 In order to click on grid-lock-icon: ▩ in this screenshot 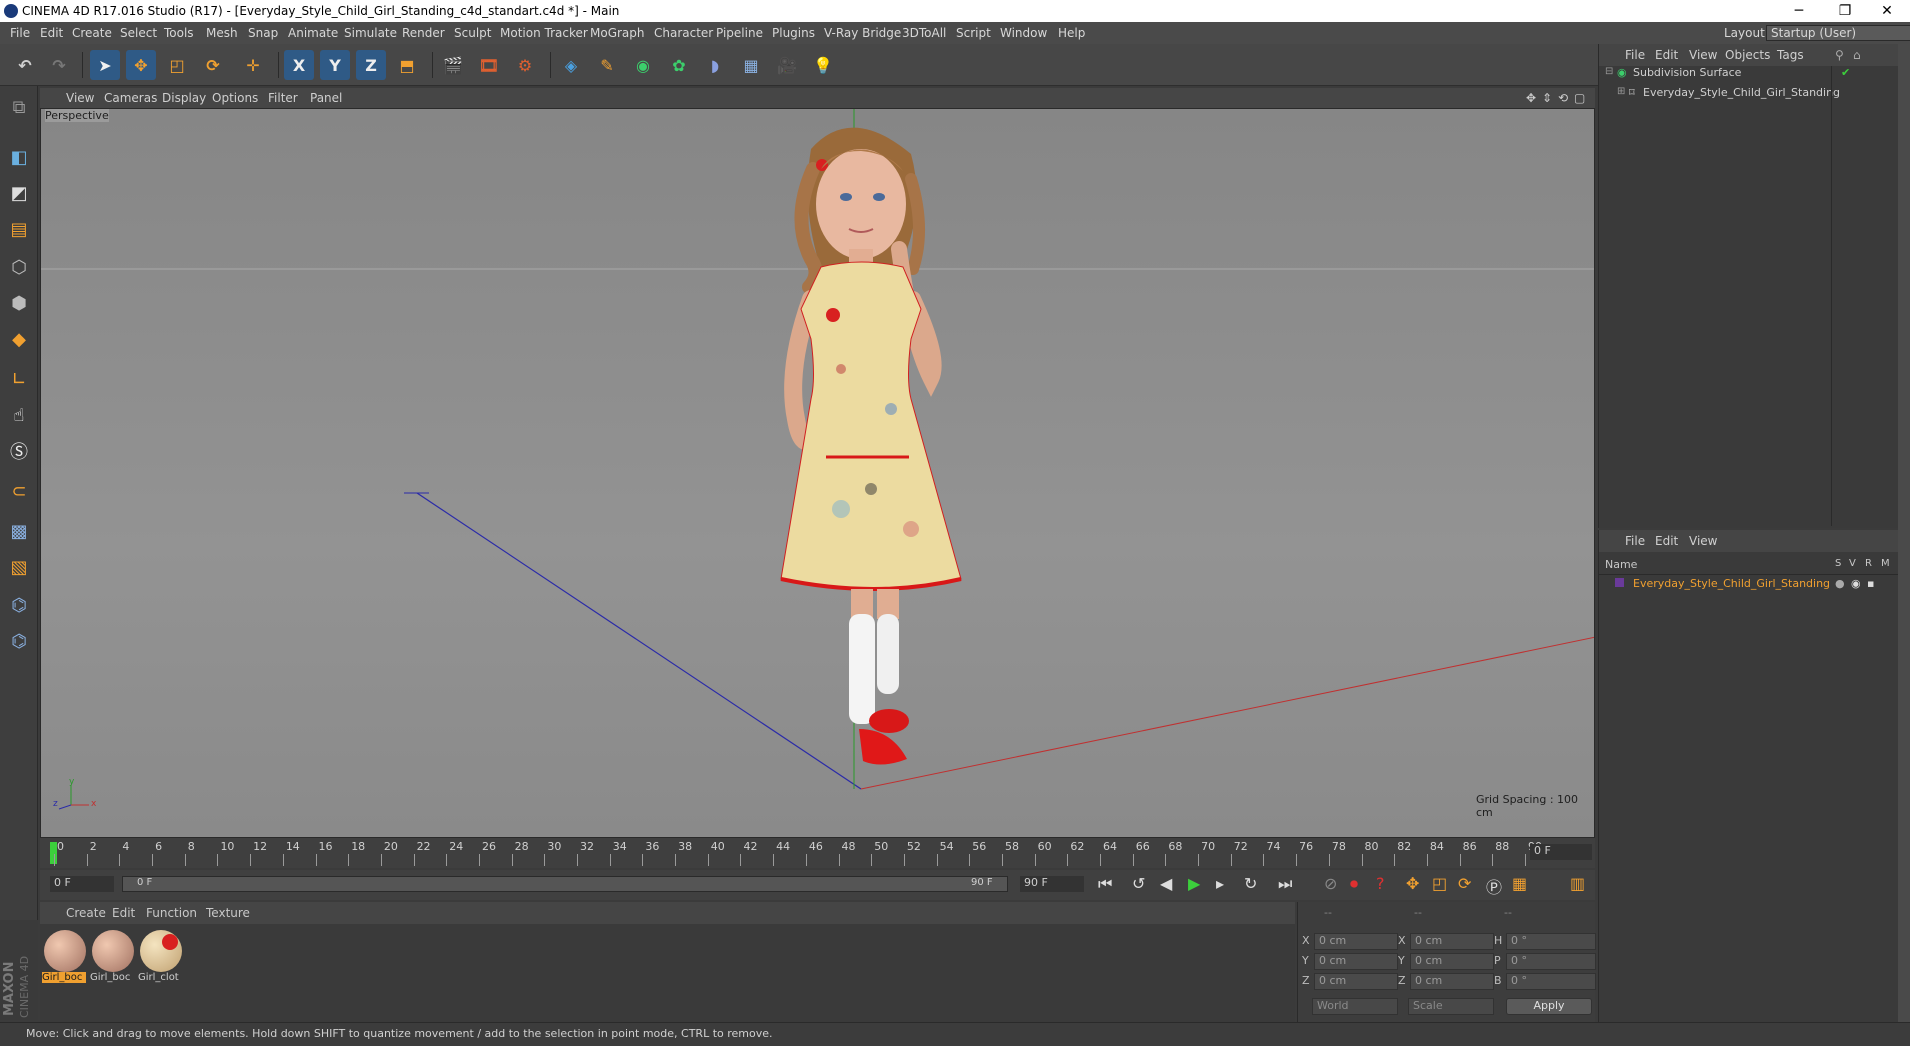, I will do `click(19, 531)`.